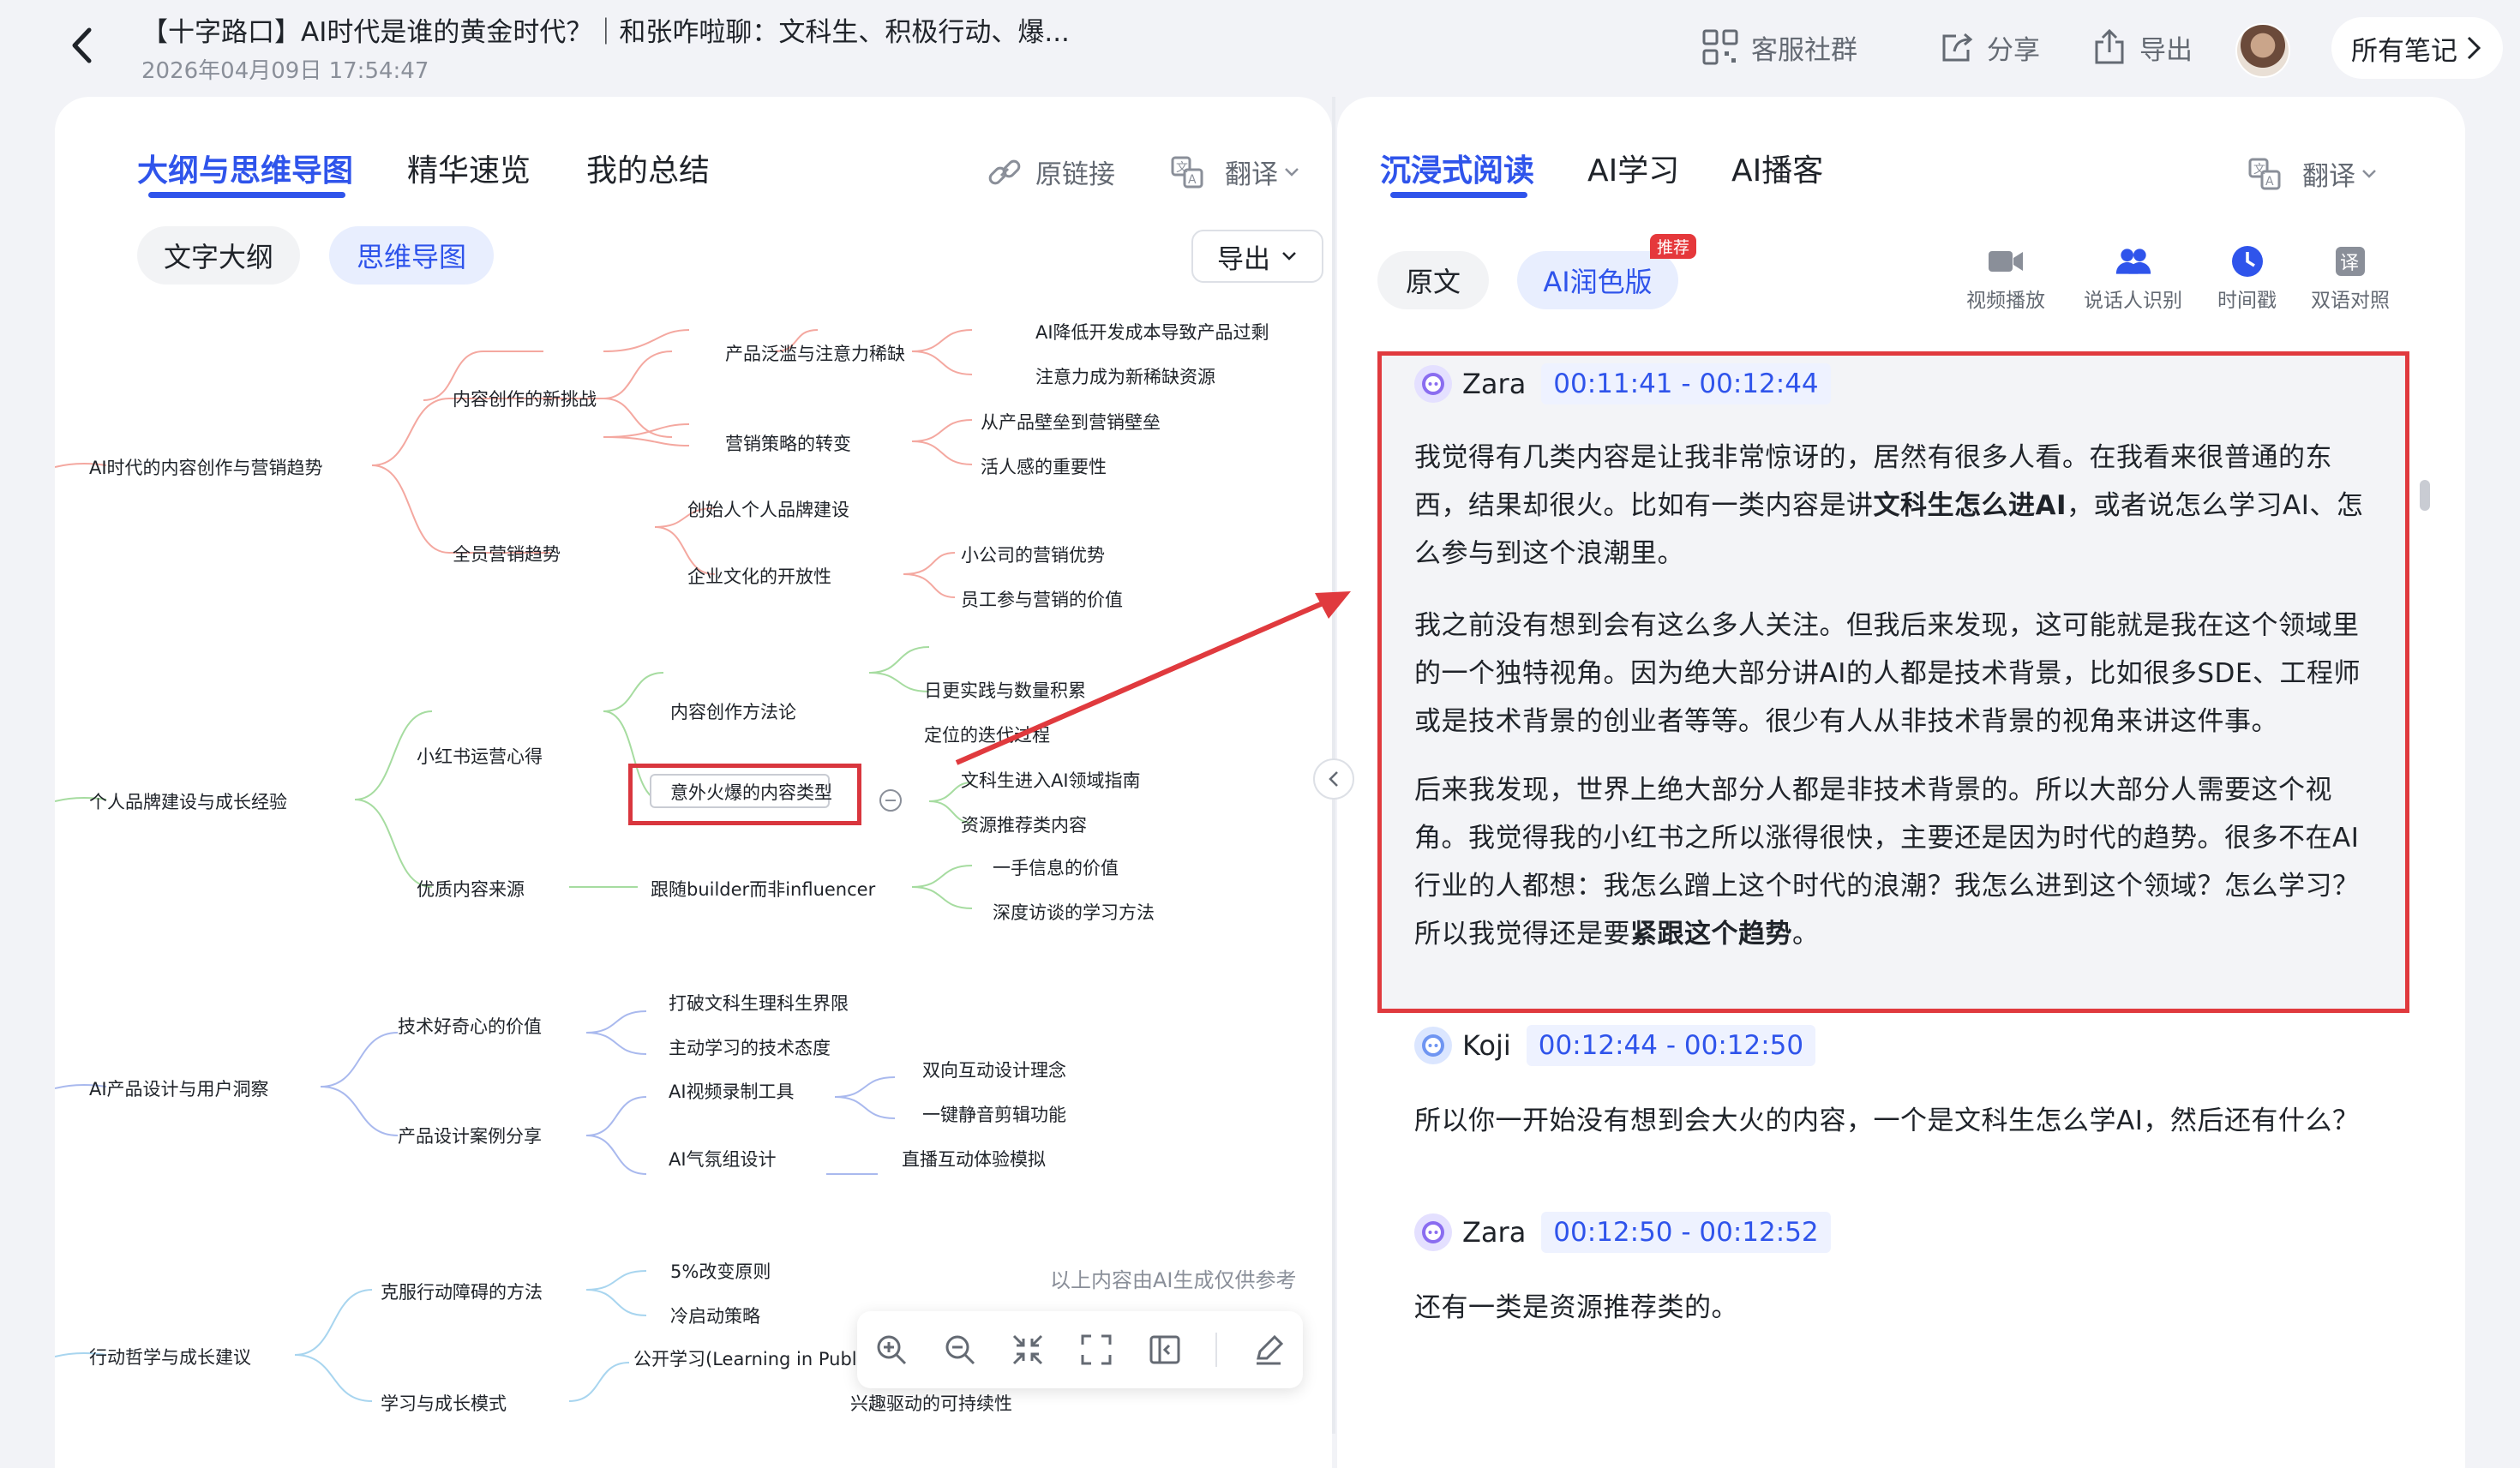  What do you see at coordinates (733, 711) in the screenshot?
I see `mindmap-node: 内容创作方法论` at bounding box center [733, 711].